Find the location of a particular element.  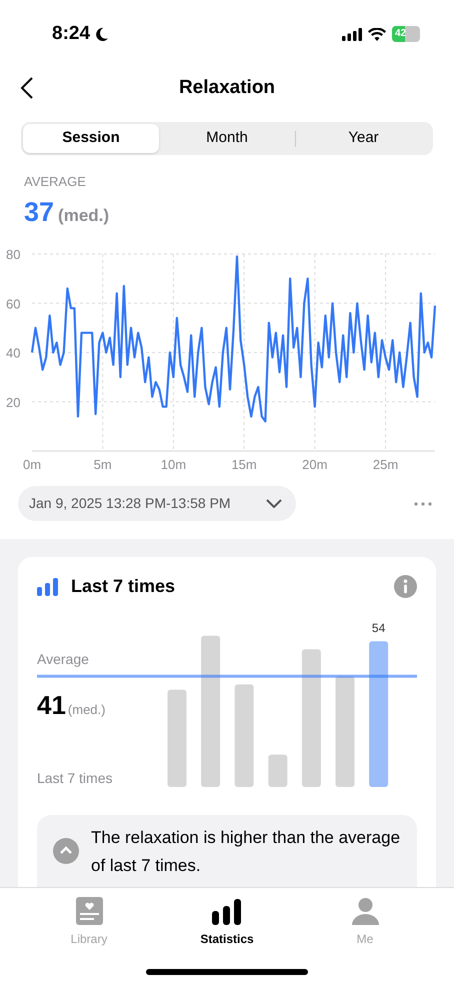

bars-caption: Last 7 times is located at coordinates (74, 778).